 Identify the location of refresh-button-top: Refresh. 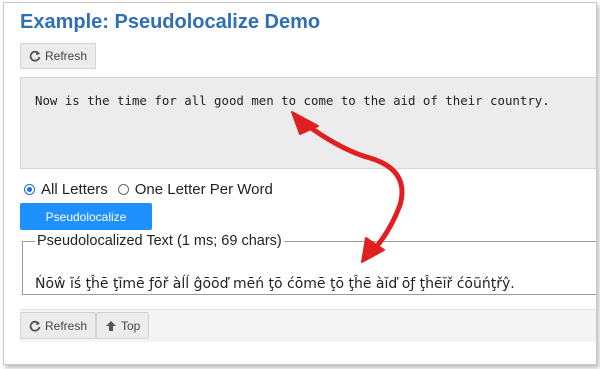
(58, 56).